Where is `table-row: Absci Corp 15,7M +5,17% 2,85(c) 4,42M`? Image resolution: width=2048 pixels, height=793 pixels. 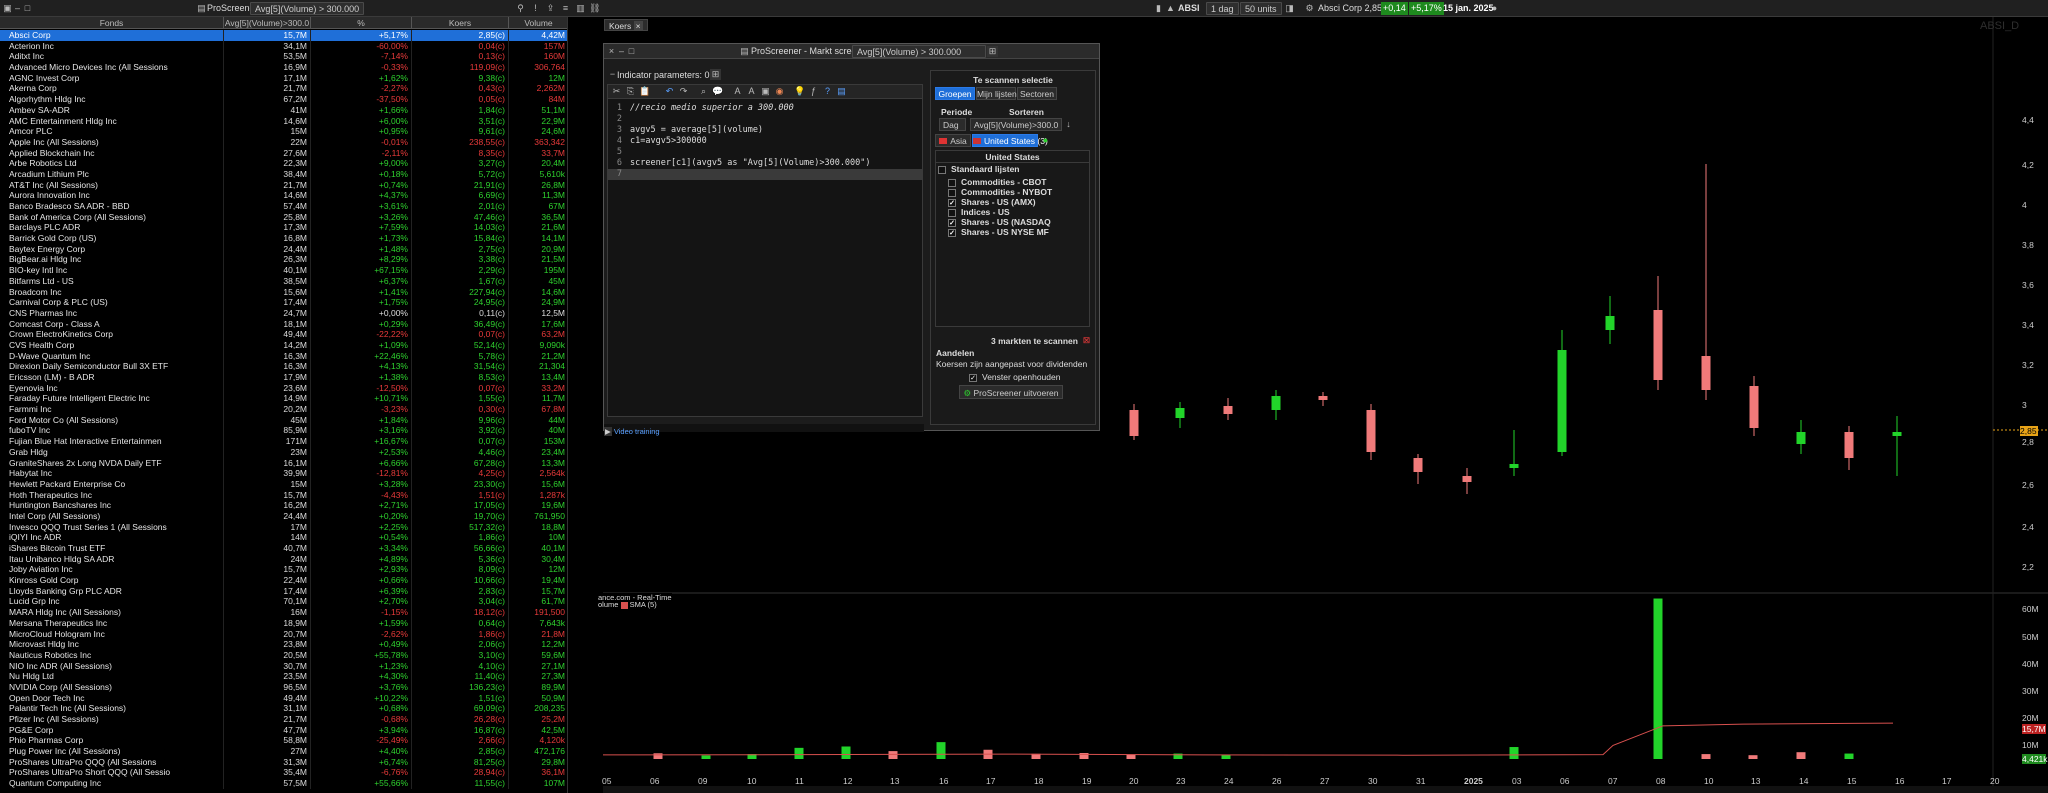
table-row: Absci Corp 15,7M +5,17% 2,85(c) 4,42M is located at coordinates (283, 35).